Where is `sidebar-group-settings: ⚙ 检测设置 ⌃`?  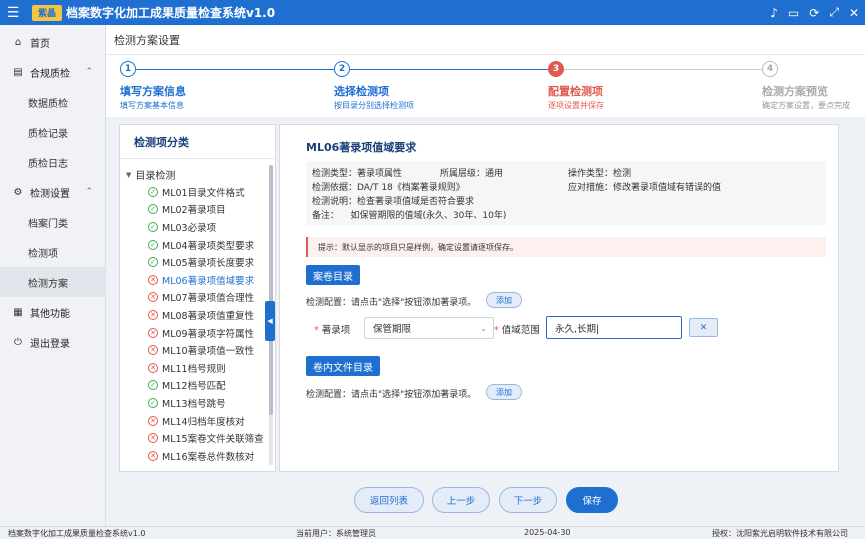
sidebar-group-settings: ⚙ 检测设置 ⌃ is located at coordinates (52, 192).